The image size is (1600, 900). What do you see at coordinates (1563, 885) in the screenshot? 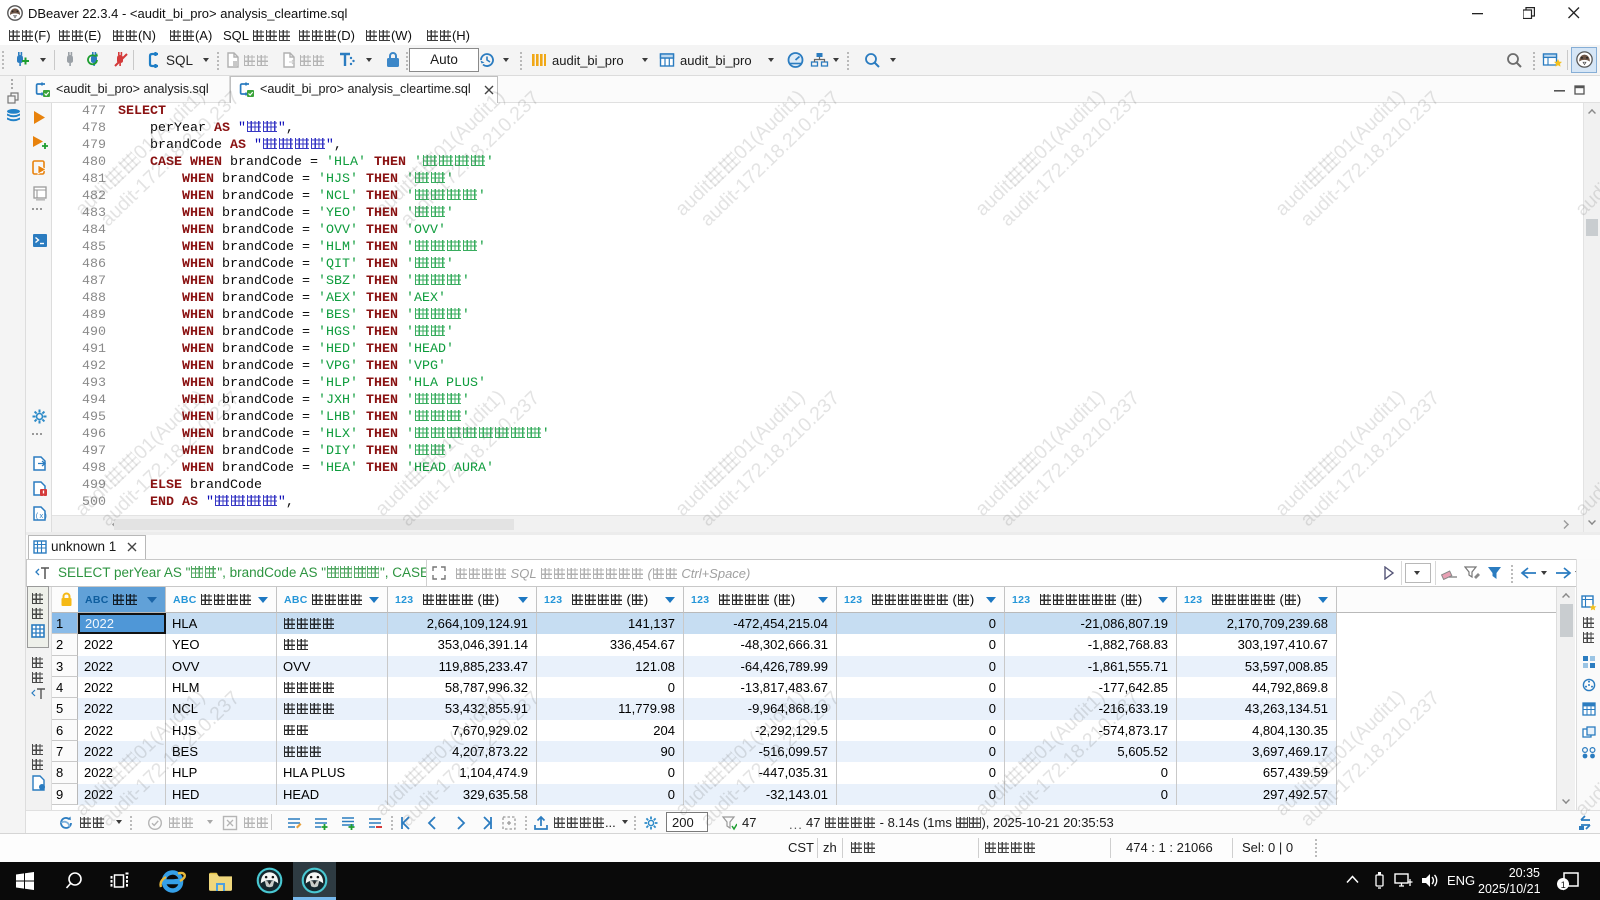
I see `svg-text: 1` at bounding box center [1563, 885].